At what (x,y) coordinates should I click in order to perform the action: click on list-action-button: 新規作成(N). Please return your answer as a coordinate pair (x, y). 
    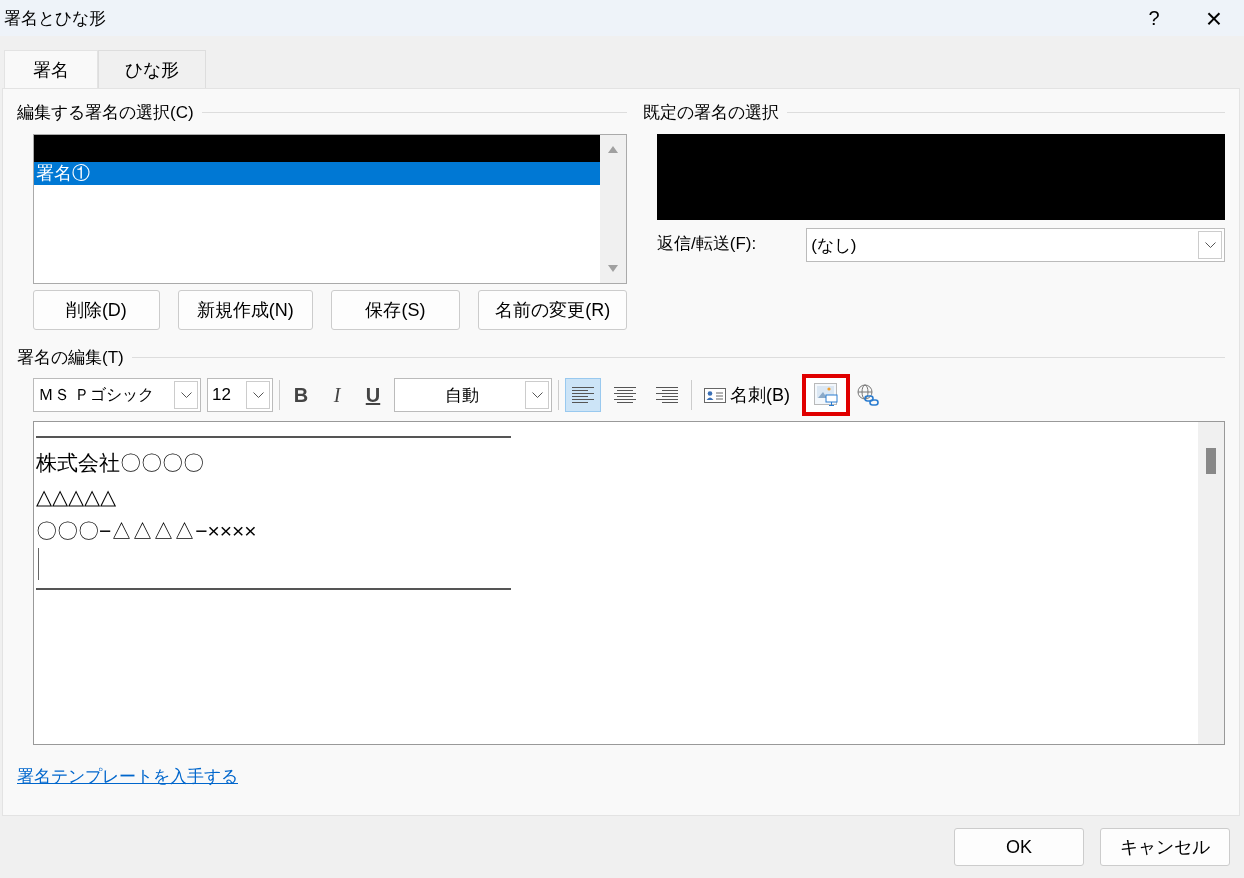
    Looking at the image, I should click on (245, 310).